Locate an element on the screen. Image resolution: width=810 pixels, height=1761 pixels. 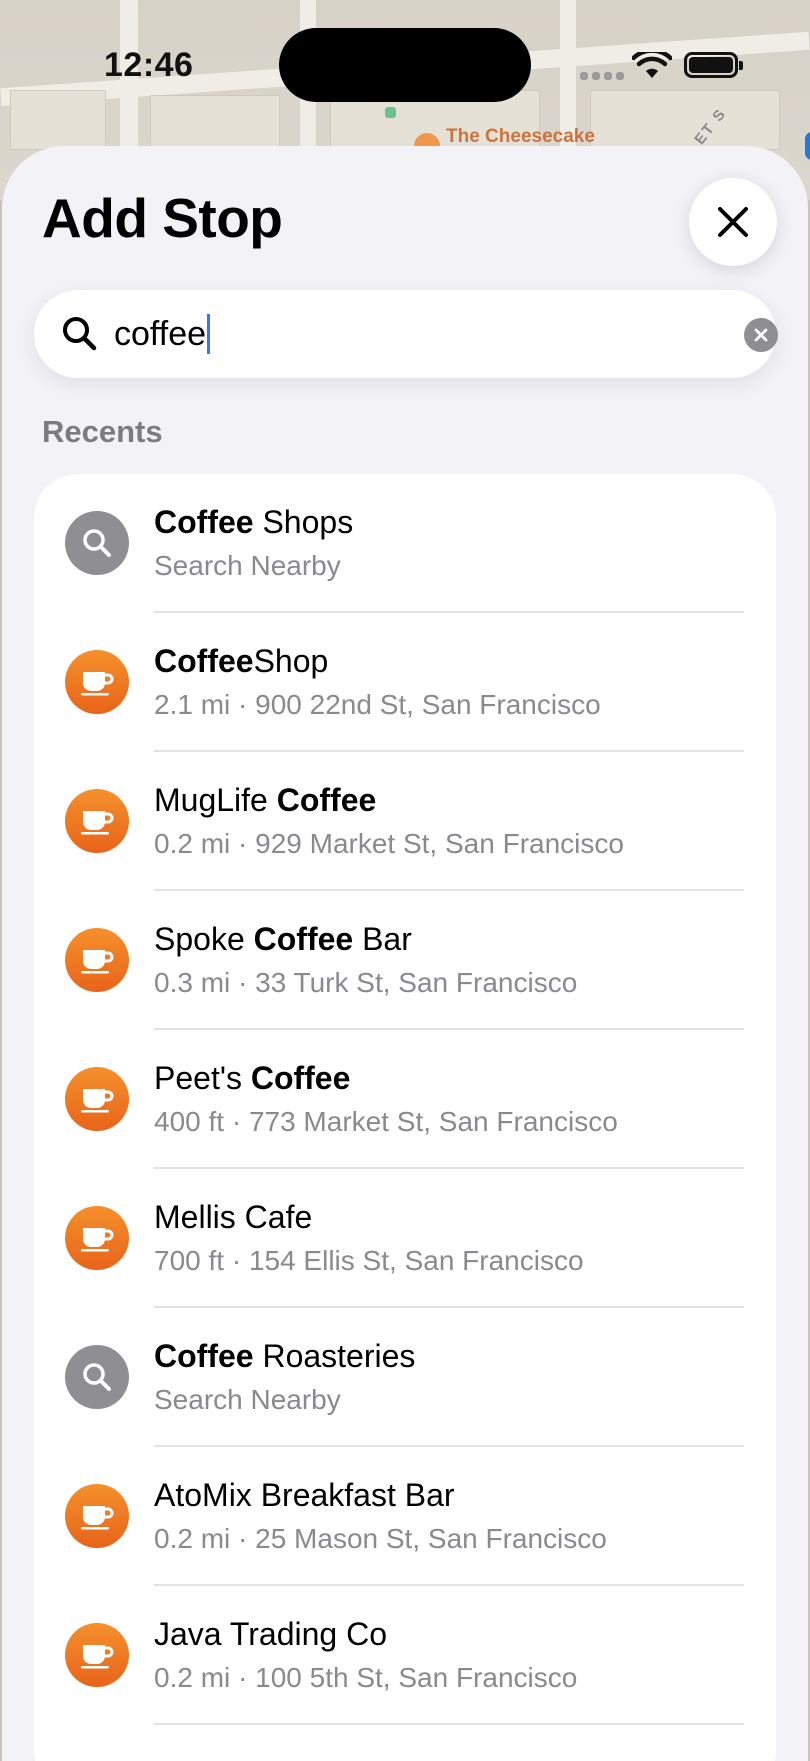
row-divider is located at coordinates (449, 1724).